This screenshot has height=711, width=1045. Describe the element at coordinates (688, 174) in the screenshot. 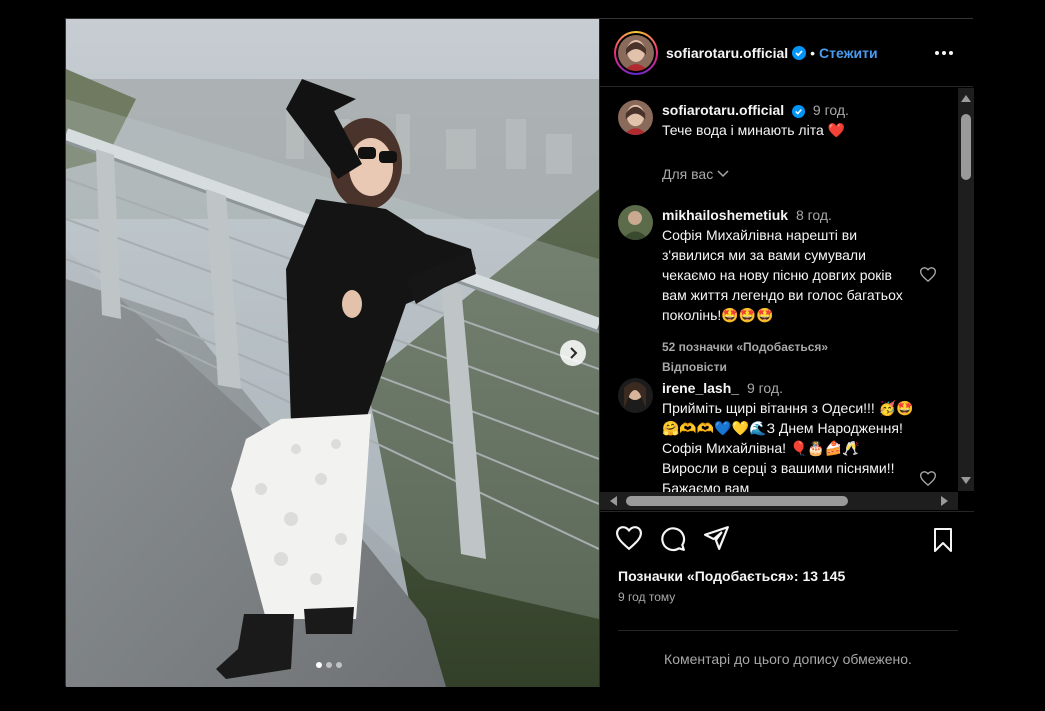

I see `sort-label: Для вас` at that location.